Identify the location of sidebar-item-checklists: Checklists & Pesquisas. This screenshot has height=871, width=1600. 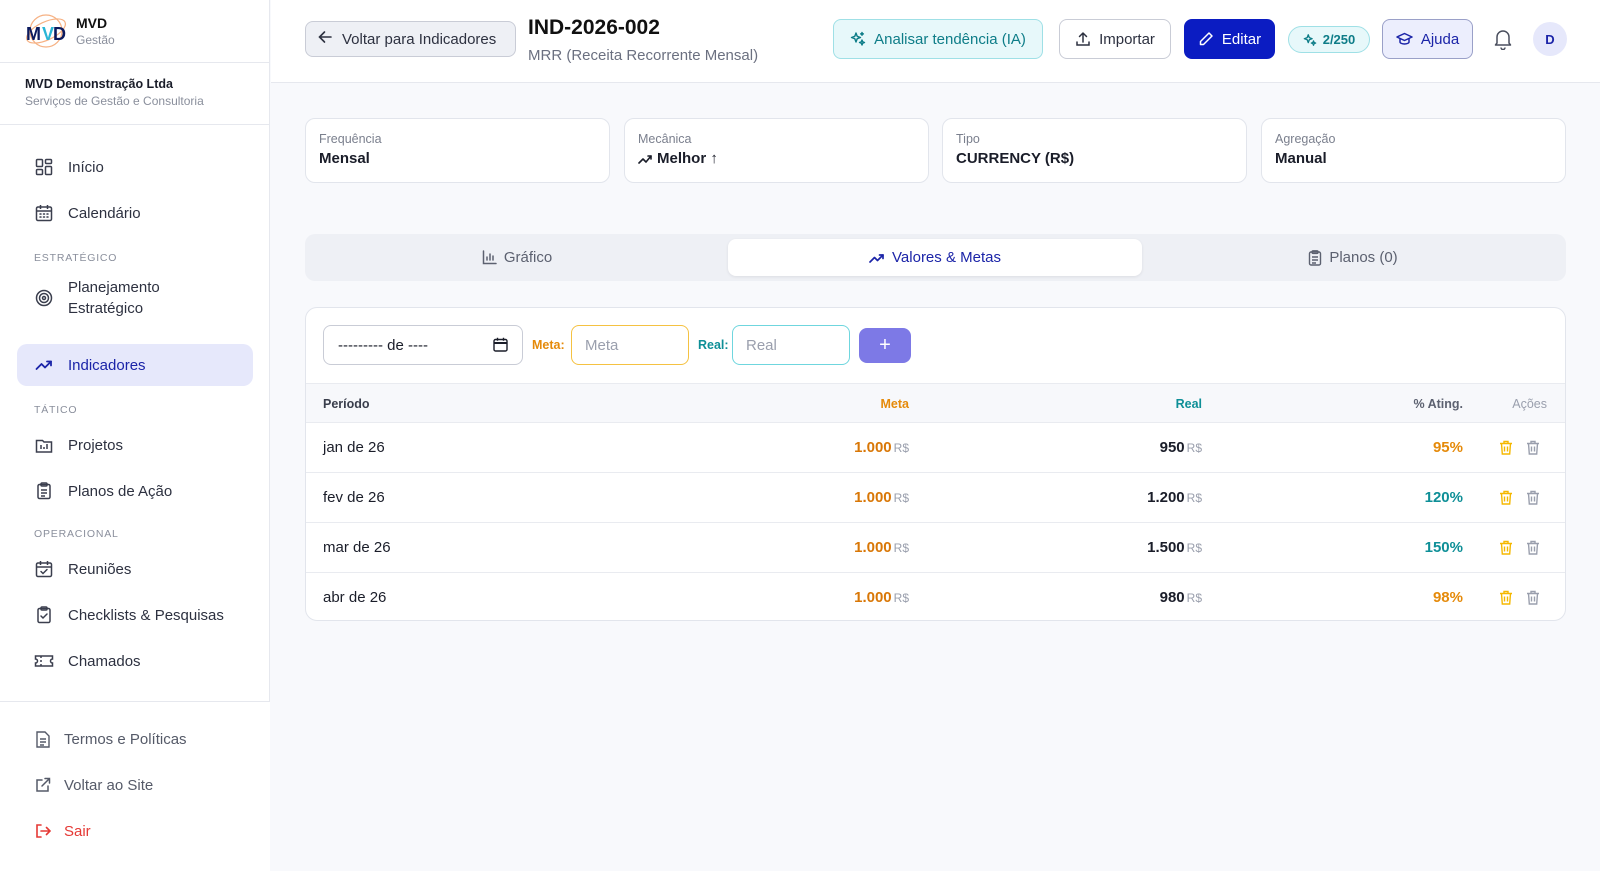
(135, 615).